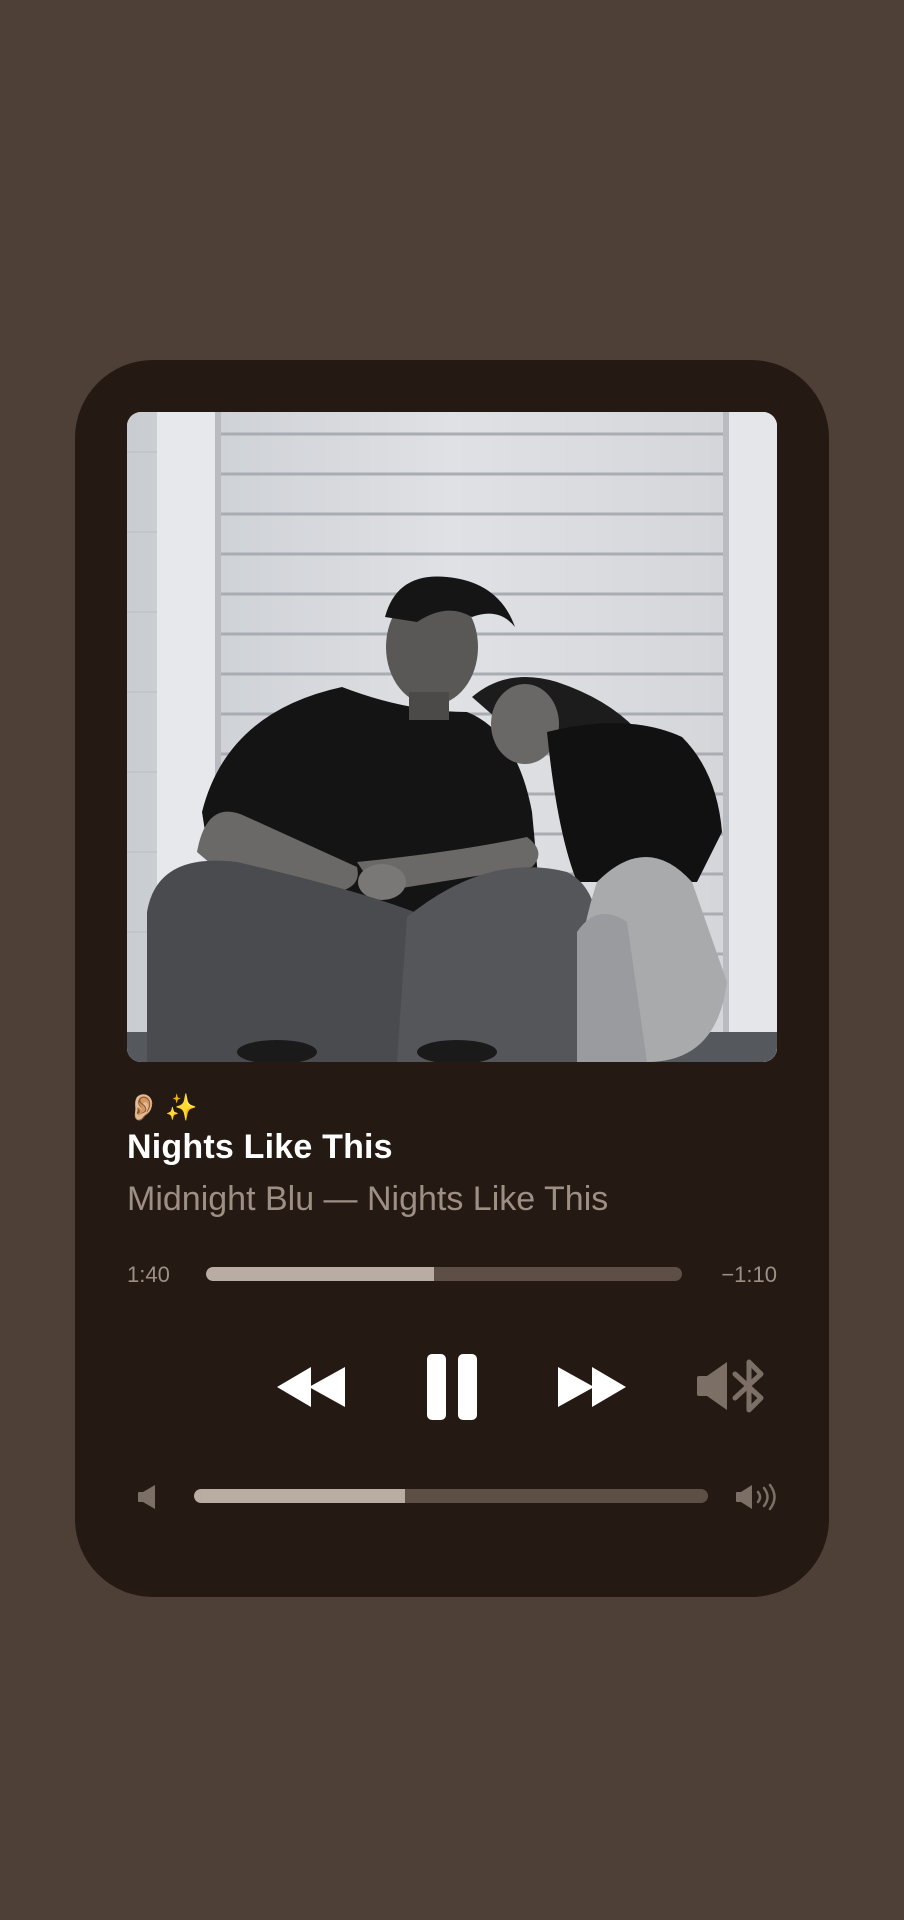 Image resolution: width=904 pixels, height=1920 pixels. I want to click on artist-album: Midnight Blu — Nights Like This, so click(367, 1199).